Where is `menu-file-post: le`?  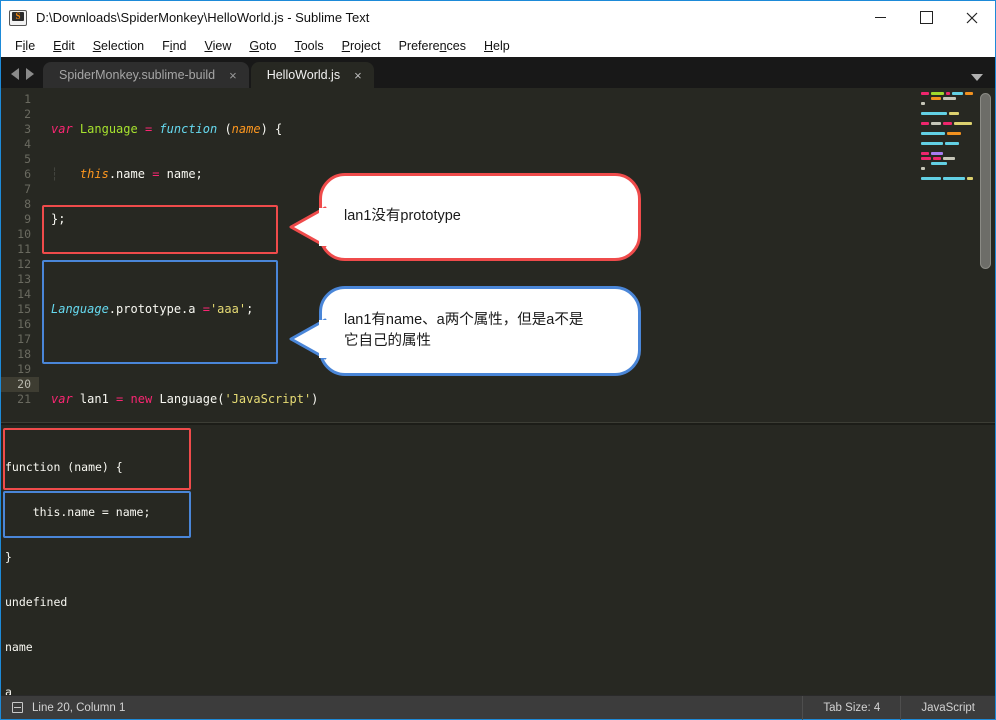 menu-file-post: le is located at coordinates (30, 45).